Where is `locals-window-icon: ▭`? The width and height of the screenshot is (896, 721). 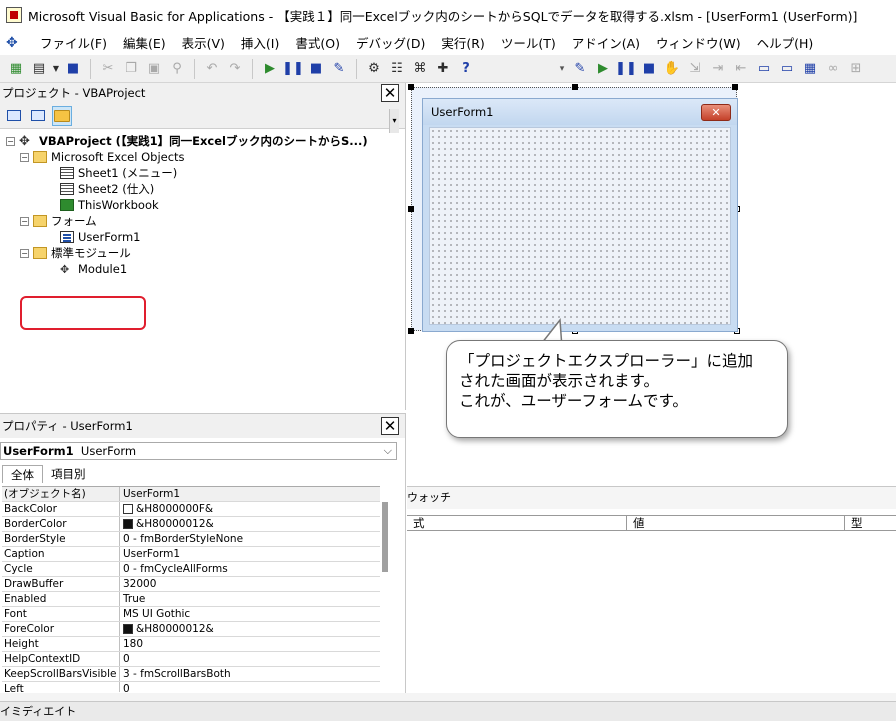 locals-window-icon: ▭ is located at coordinates (764, 69).